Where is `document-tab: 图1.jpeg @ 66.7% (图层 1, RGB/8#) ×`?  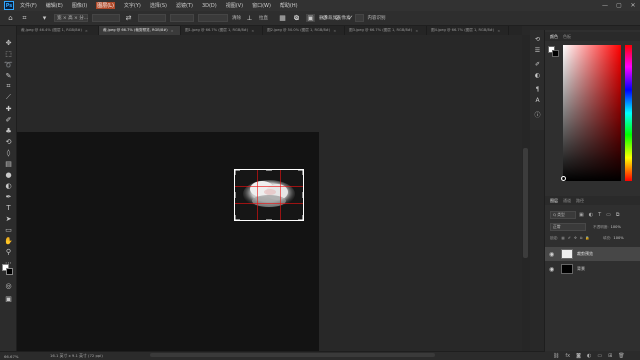
document-tab: 图1.jpeg @ 66.7% (图层 1, RGB/8#) × is located at coordinates (222, 30).